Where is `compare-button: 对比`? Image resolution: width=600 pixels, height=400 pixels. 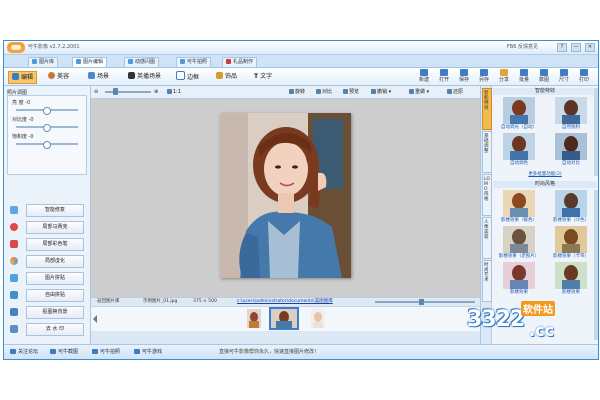
compare-button: 对比 is located at coordinates (324, 92).